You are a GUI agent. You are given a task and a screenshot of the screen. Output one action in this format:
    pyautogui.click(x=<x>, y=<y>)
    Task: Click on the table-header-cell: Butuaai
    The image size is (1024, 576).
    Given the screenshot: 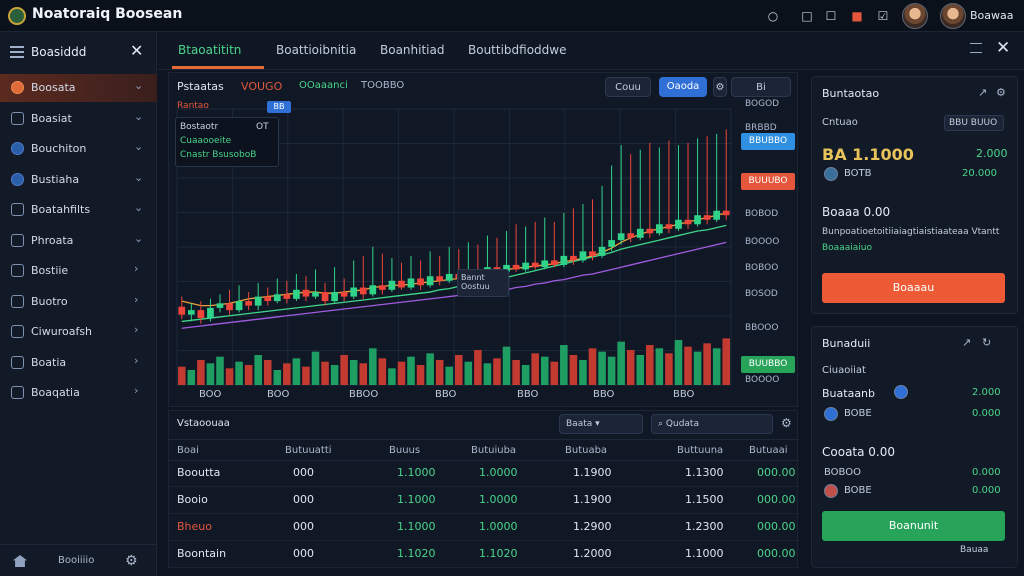 What is the action you would take?
    pyautogui.click(x=768, y=450)
    